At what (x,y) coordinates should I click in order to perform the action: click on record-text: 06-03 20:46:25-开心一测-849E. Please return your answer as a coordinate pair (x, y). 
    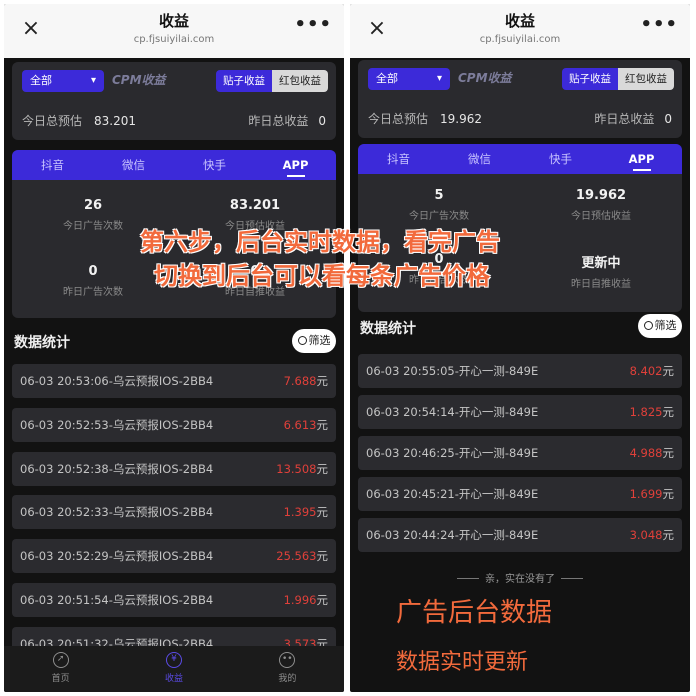
    Looking at the image, I should click on (452, 453).